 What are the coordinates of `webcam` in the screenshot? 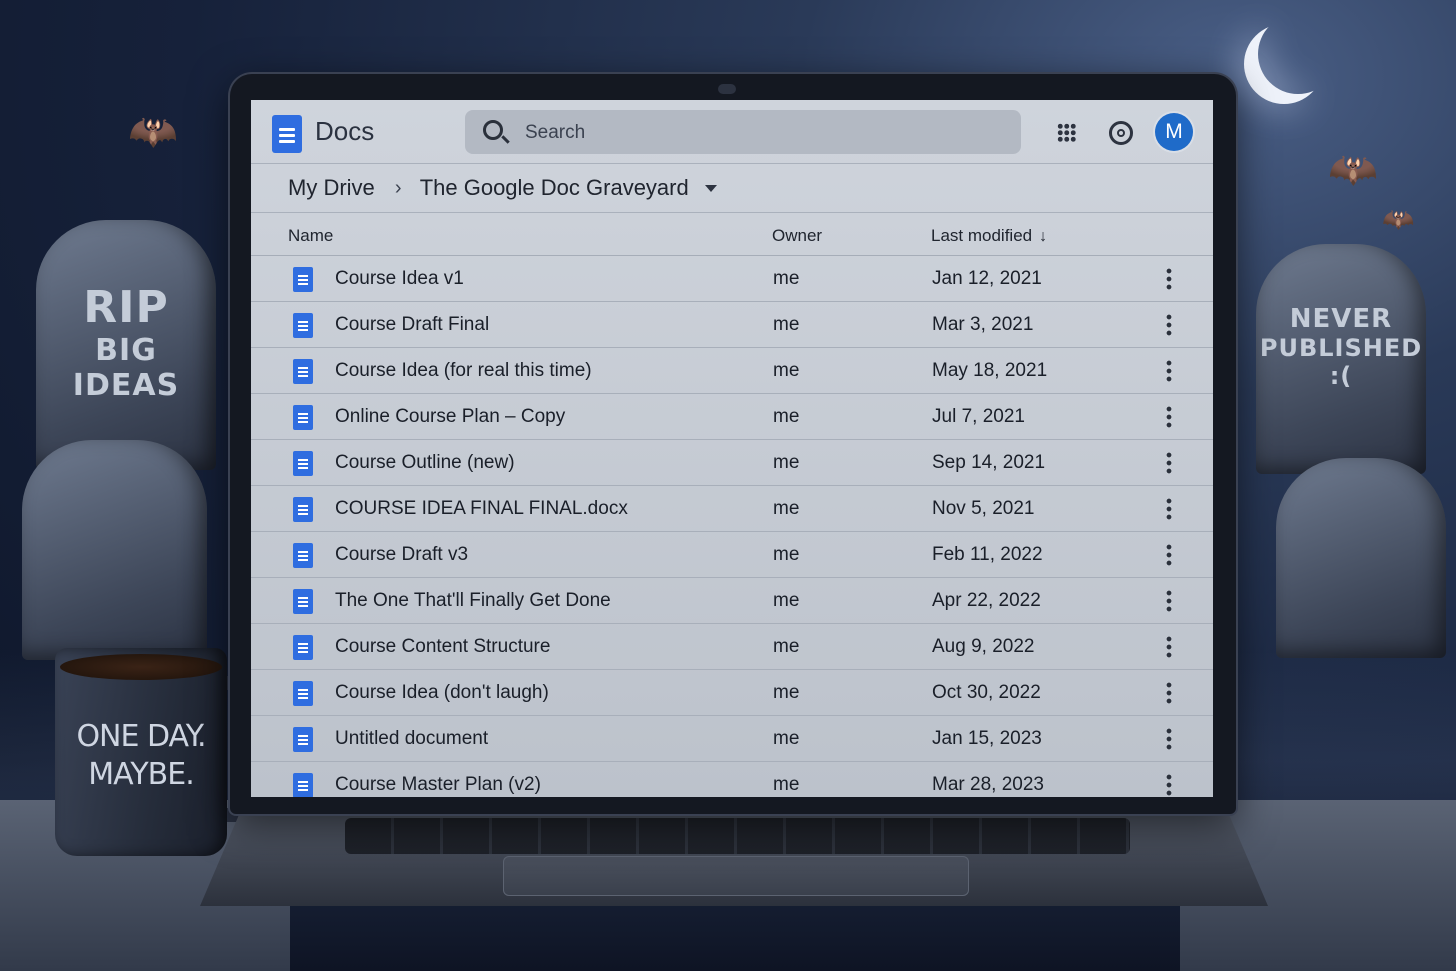 It's located at (727, 89).